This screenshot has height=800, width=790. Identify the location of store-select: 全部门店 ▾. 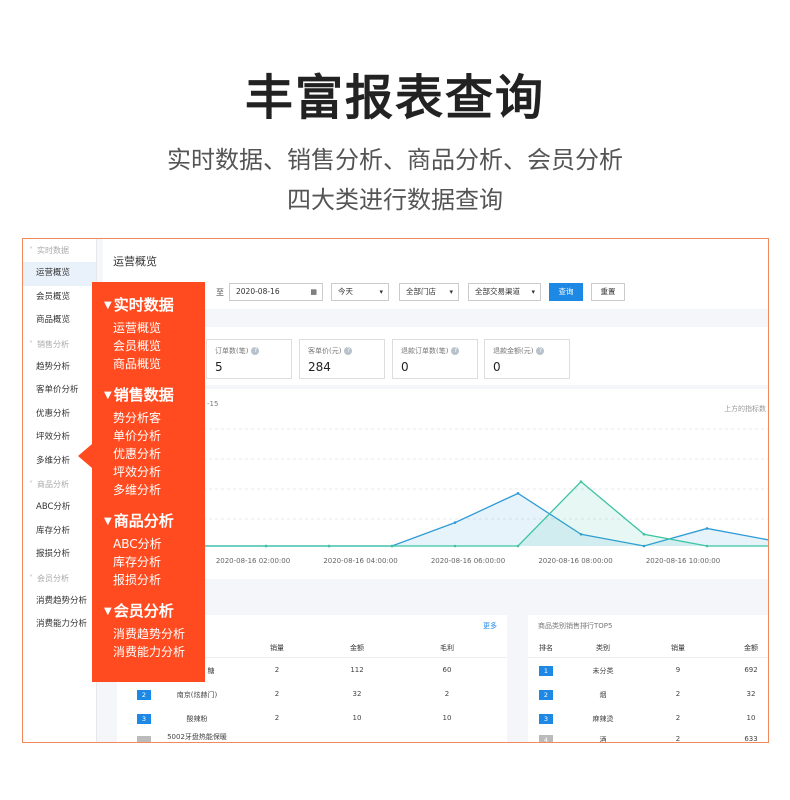
(429, 292).